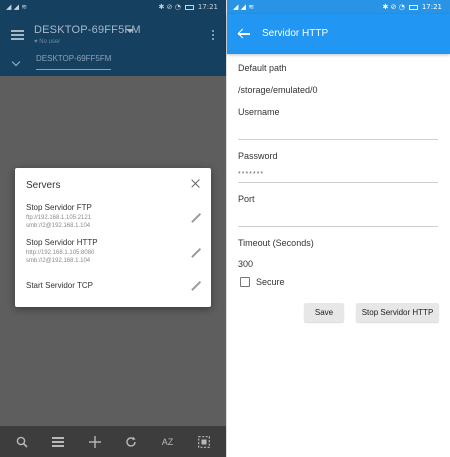 Image resolution: width=450 pixels, height=457 pixels. I want to click on server-item-tcp: Start Servidor TCP, so click(114, 285).